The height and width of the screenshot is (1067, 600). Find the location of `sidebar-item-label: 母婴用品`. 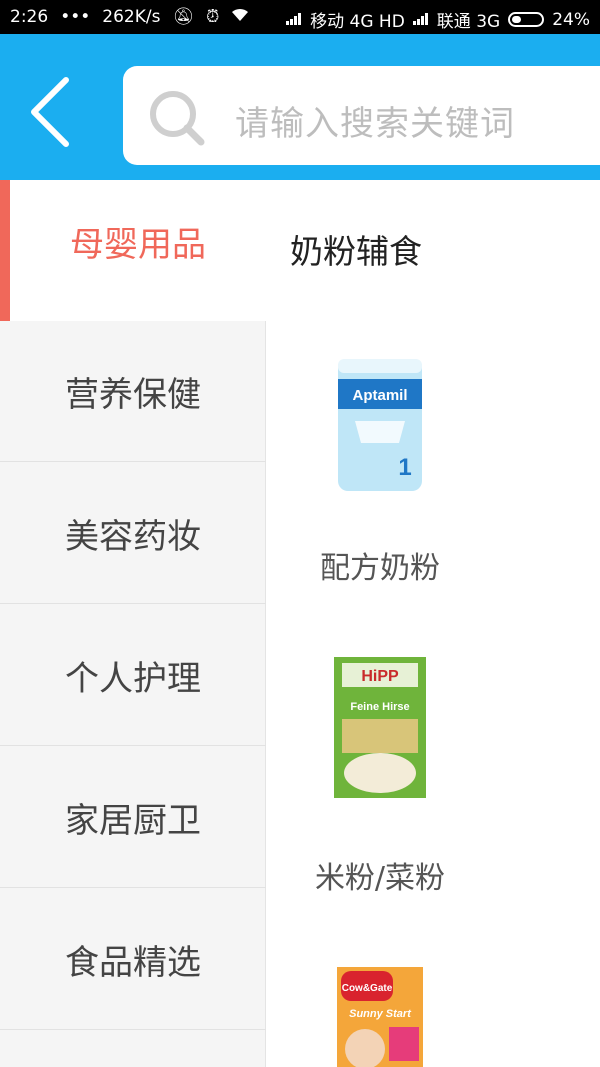

sidebar-item-label: 母婴用品 is located at coordinates (138, 245).